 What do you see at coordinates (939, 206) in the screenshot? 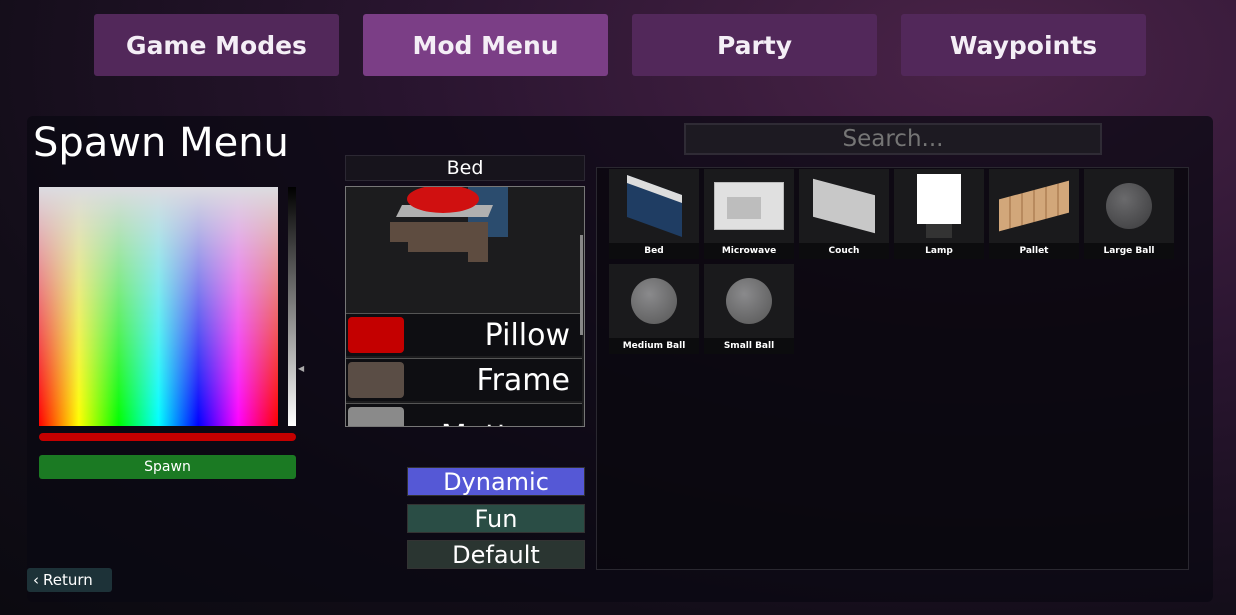
I see `lamp-icon` at bounding box center [939, 206].